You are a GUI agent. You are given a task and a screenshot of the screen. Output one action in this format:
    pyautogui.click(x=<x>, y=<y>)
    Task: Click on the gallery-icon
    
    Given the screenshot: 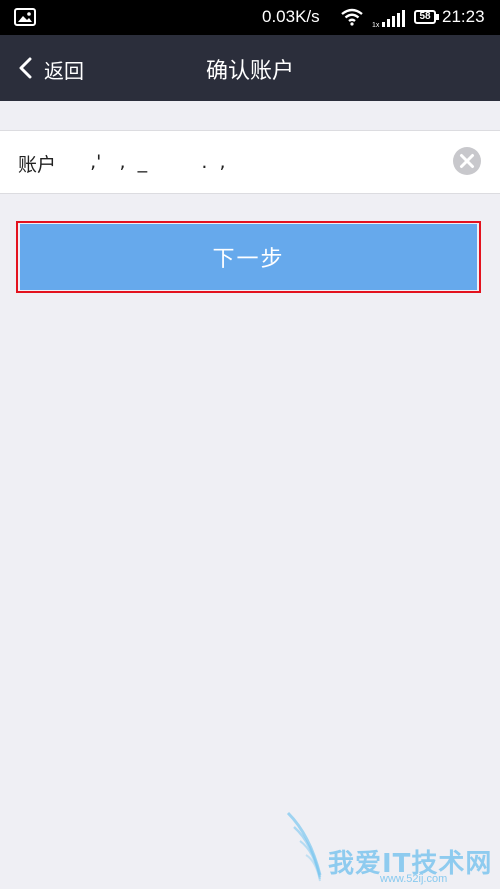 What is the action you would take?
    pyautogui.click(x=25, y=17)
    